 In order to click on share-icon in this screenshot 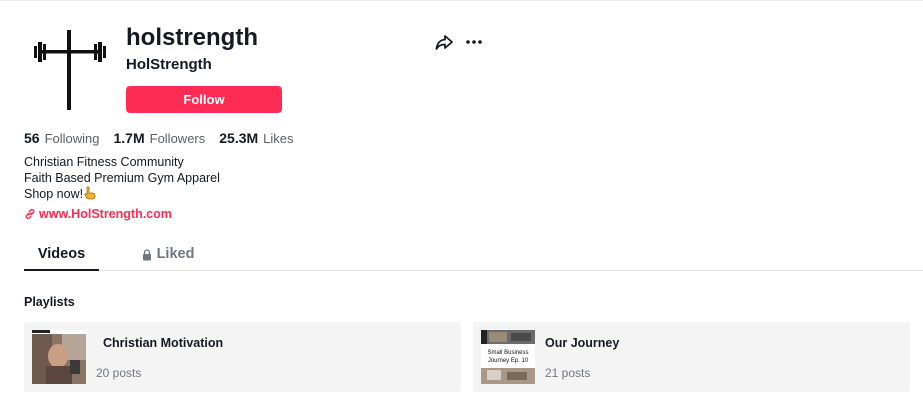, I will do `click(444, 42)`.